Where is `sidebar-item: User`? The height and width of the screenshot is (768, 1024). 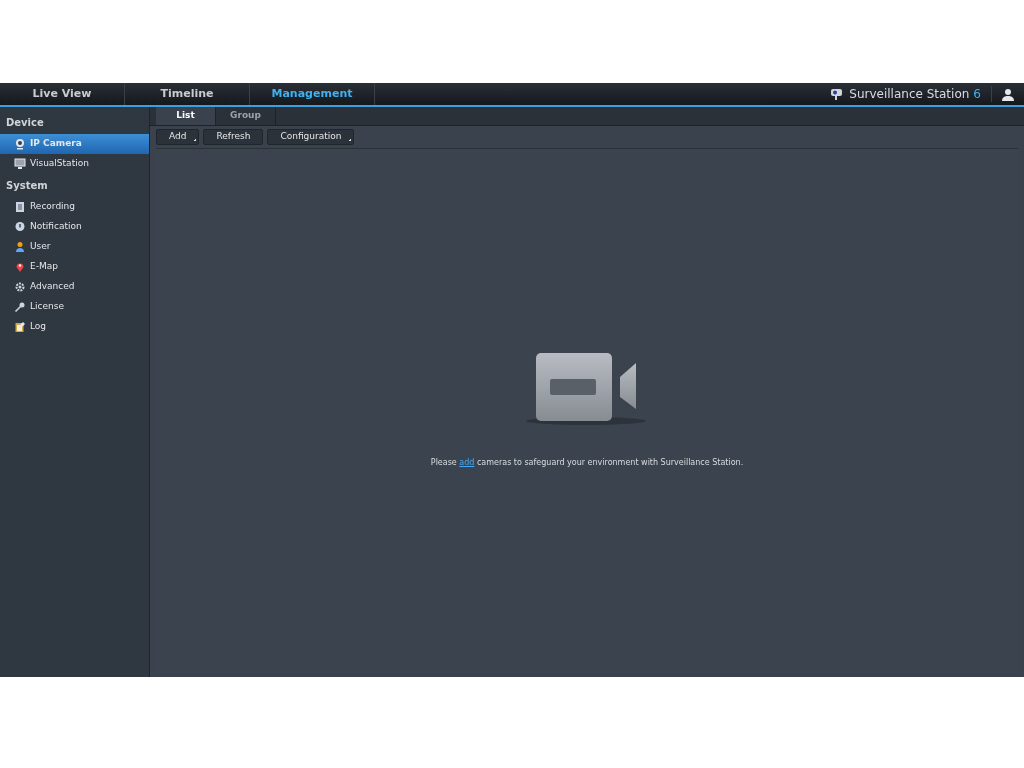 sidebar-item: User is located at coordinates (74, 247).